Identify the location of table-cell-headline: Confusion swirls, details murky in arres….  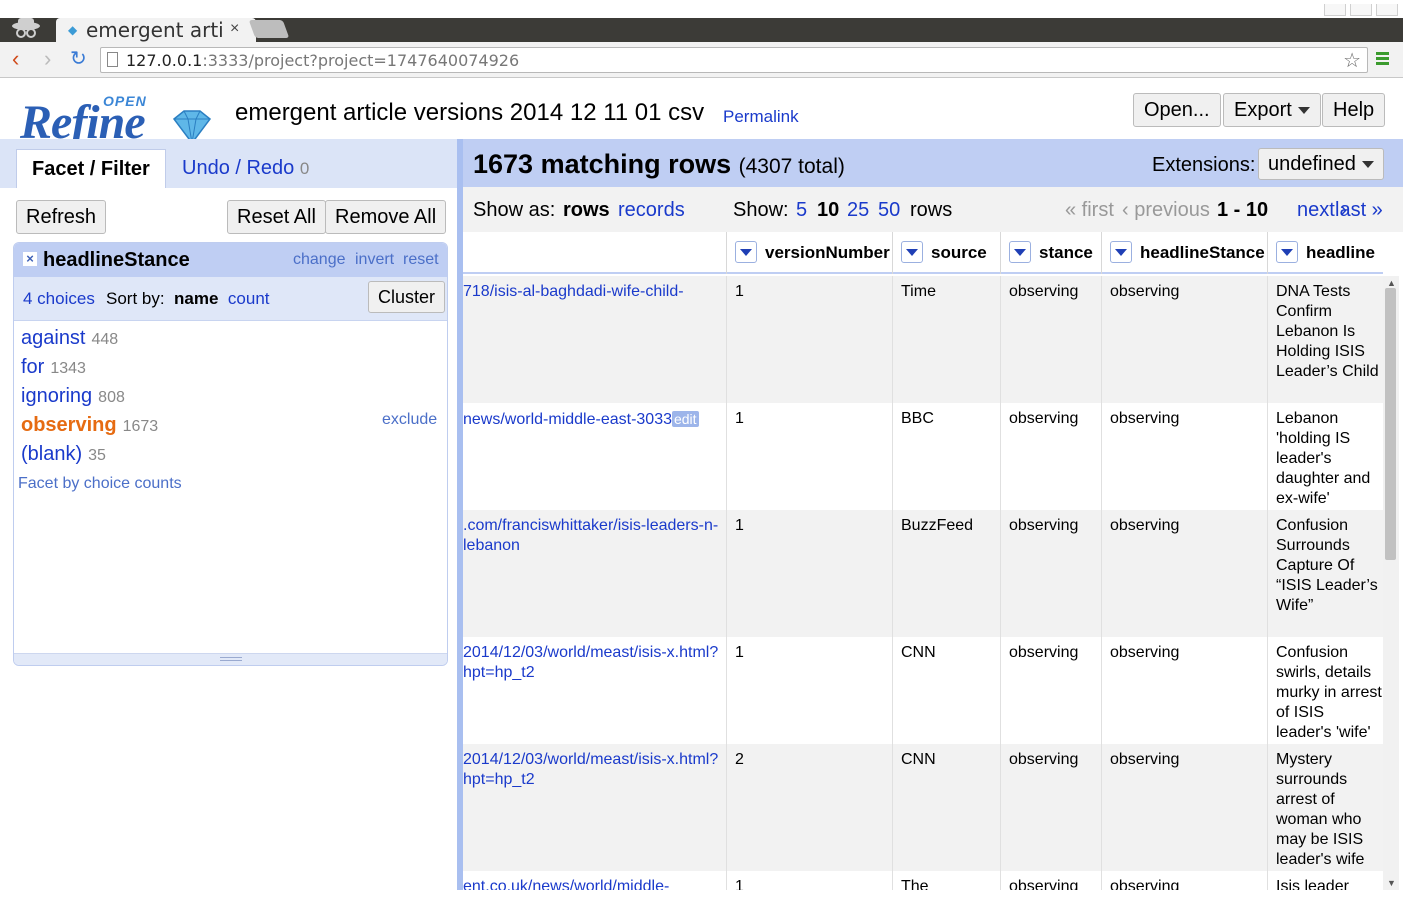
(1325, 690).